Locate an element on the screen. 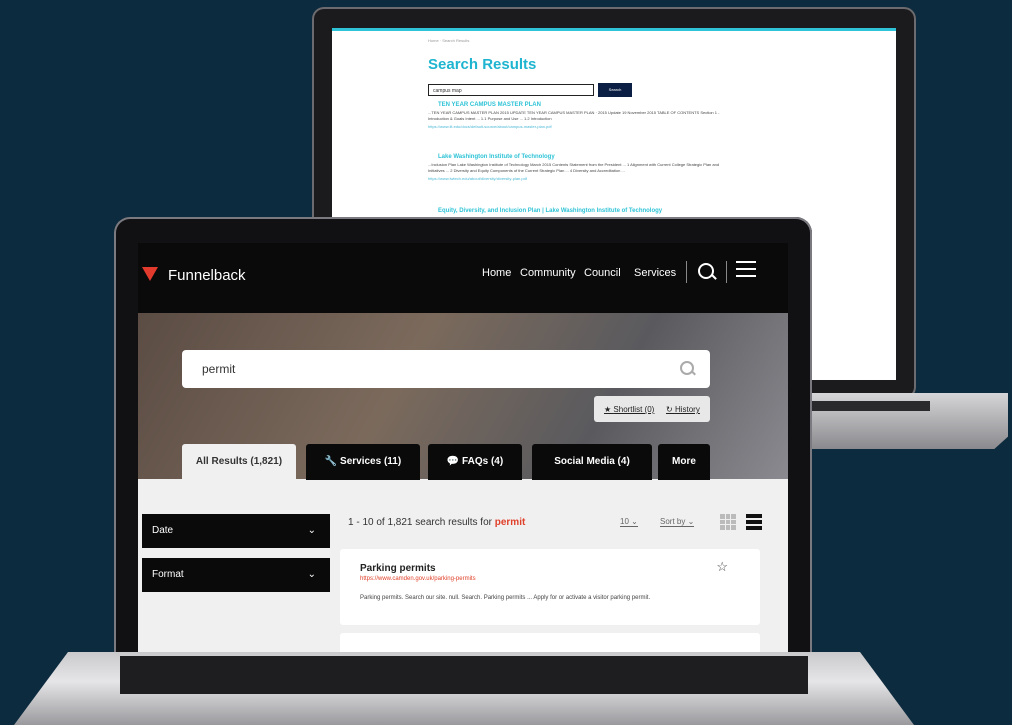 The width and height of the screenshot is (1012, 725). keyboard is located at coordinates (464, 675).